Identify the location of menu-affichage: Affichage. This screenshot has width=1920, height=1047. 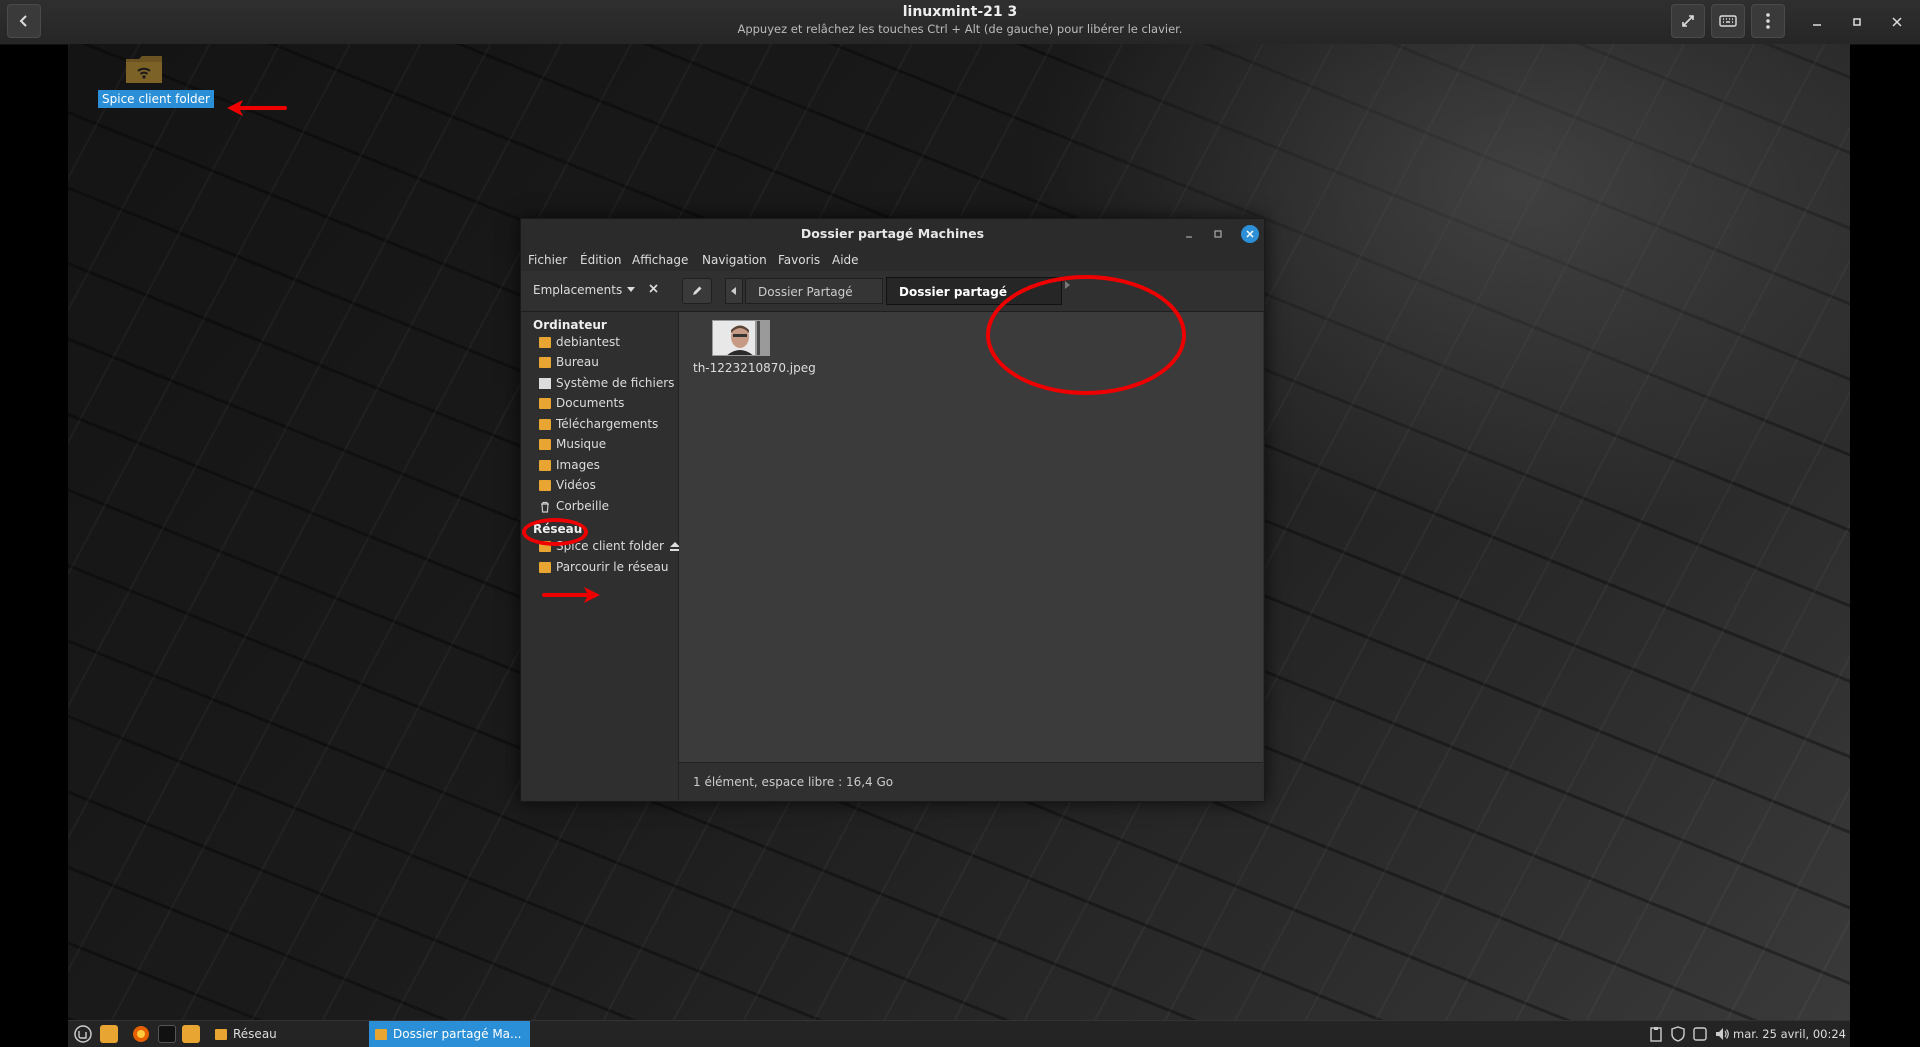
(660, 260).